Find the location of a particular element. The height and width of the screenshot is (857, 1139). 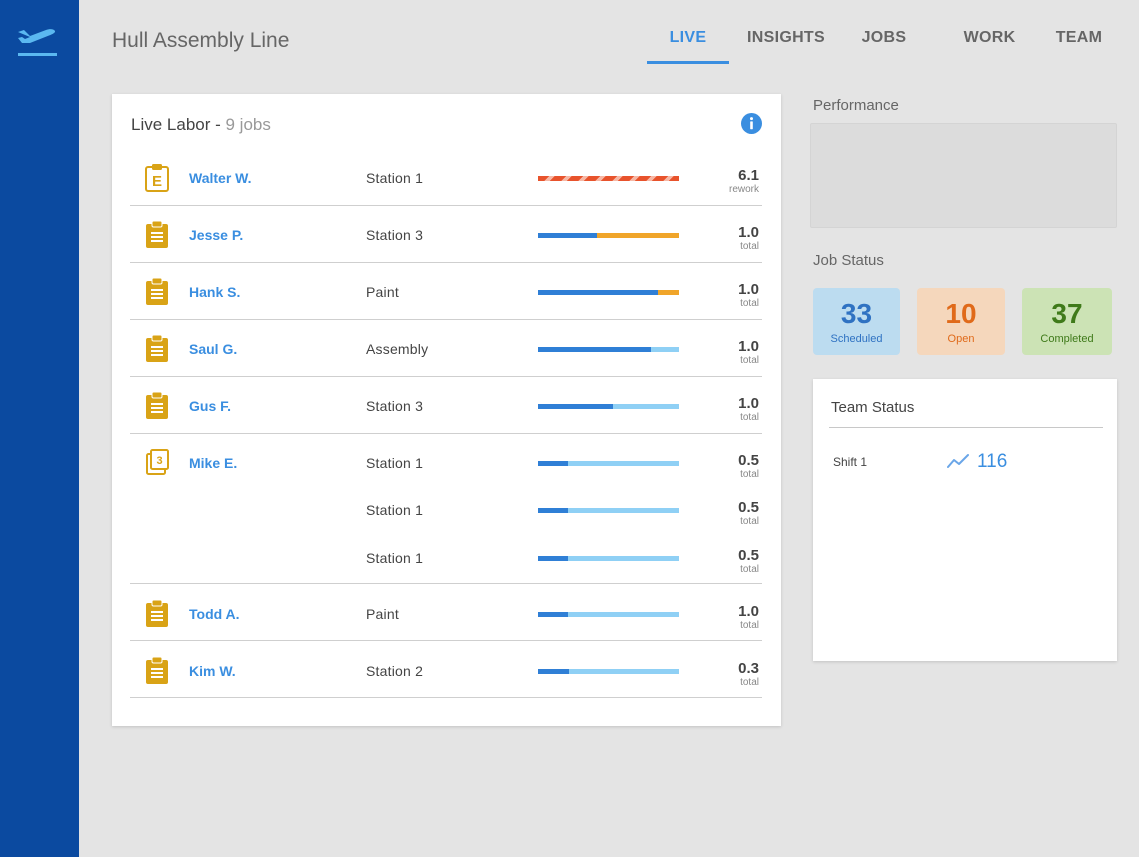

hours-unit: rework is located at coordinates (743, 189).